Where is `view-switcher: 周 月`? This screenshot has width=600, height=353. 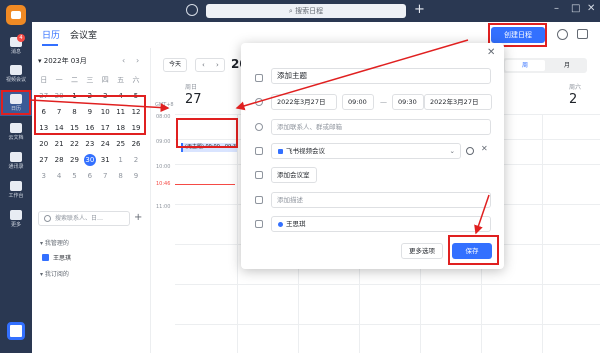 view-switcher: 周 月 is located at coordinates (545, 65).